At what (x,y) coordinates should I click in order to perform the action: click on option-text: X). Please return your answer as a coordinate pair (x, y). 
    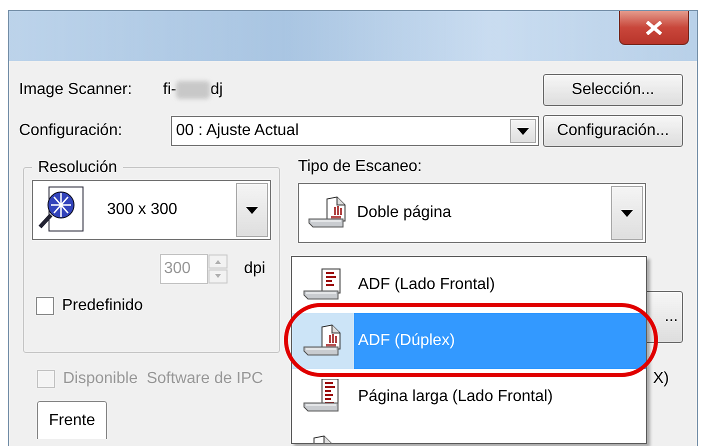
    Looking at the image, I should click on (661, 379).